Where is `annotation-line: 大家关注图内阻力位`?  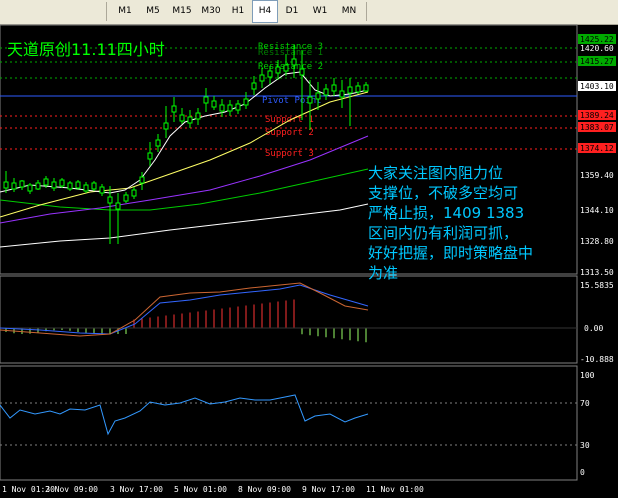 annotation-line: 大家关注图内阻力位 is located at coordinates (436, 173).